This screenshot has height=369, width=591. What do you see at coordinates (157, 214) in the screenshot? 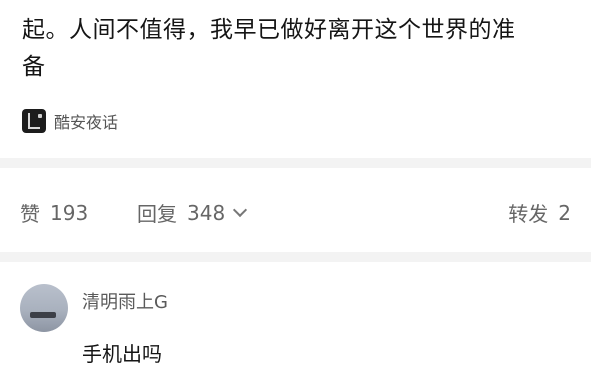
I see `reply-label: 回复` at bounding box center [157, 214].